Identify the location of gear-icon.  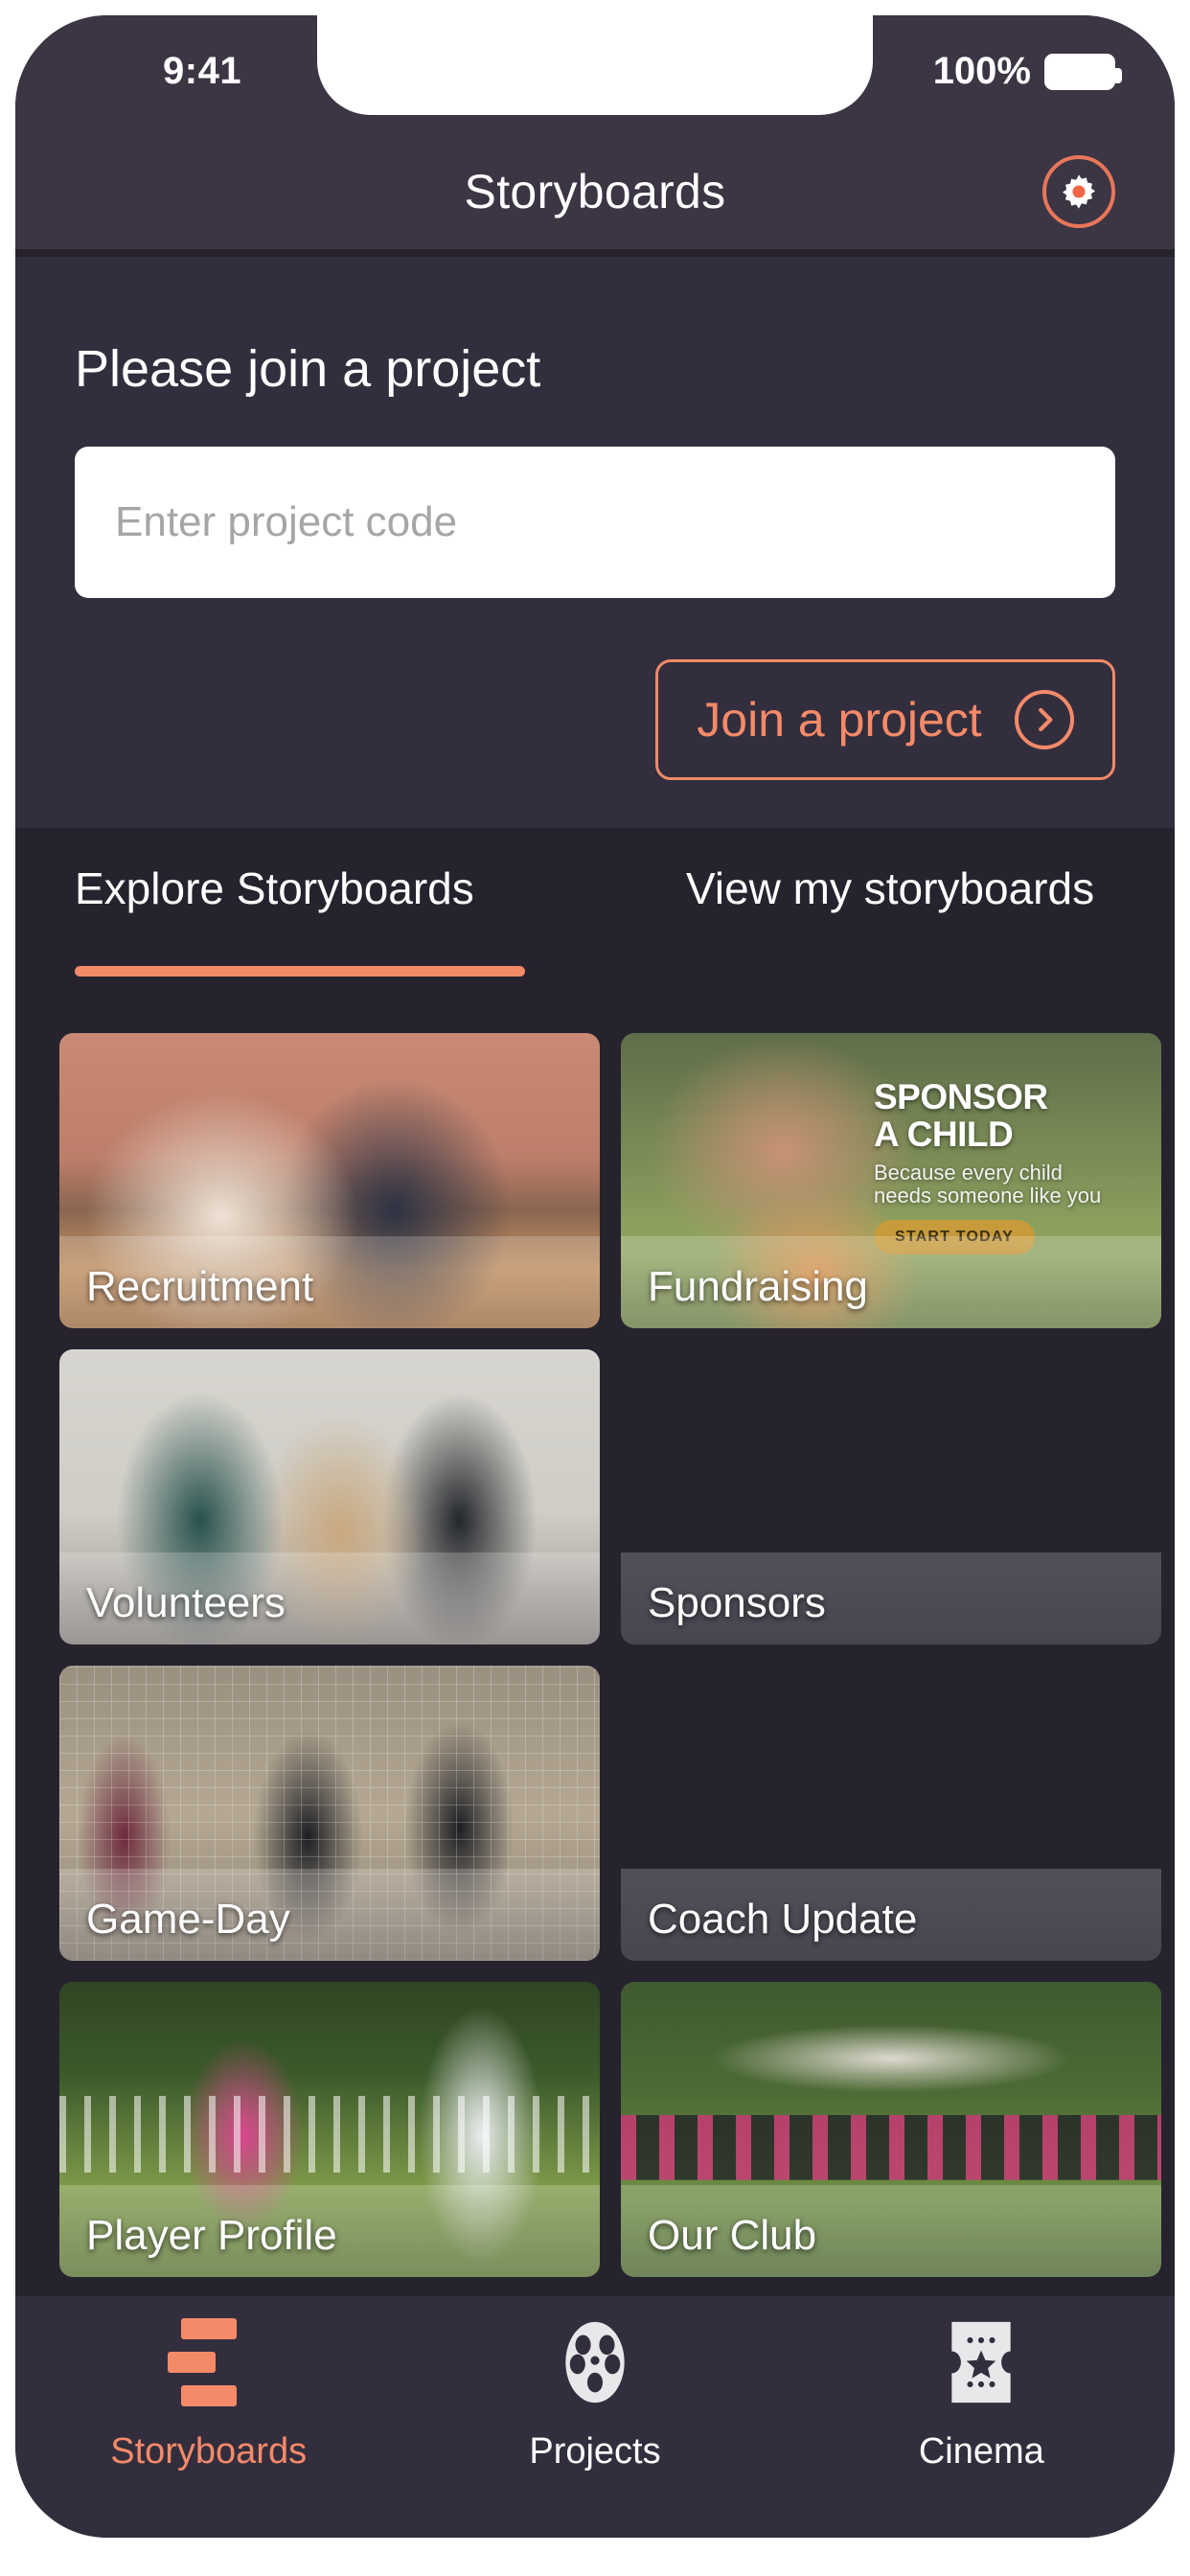
(1079, 192).